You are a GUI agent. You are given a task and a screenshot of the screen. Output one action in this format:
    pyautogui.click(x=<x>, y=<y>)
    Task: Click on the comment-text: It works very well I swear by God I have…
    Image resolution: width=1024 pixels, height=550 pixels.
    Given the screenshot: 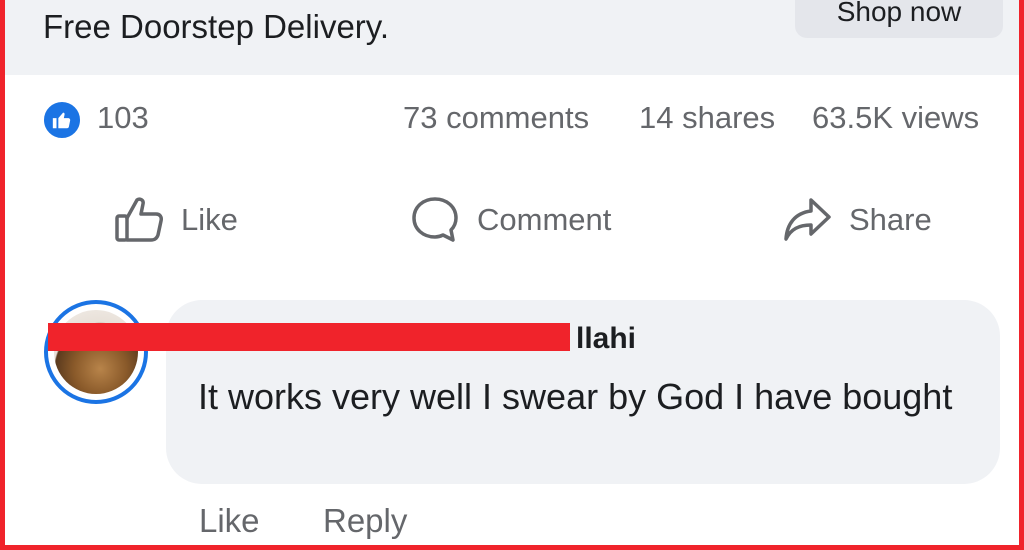 What is the action you would take?
    pyautogui.click(x=575, y=396)
    